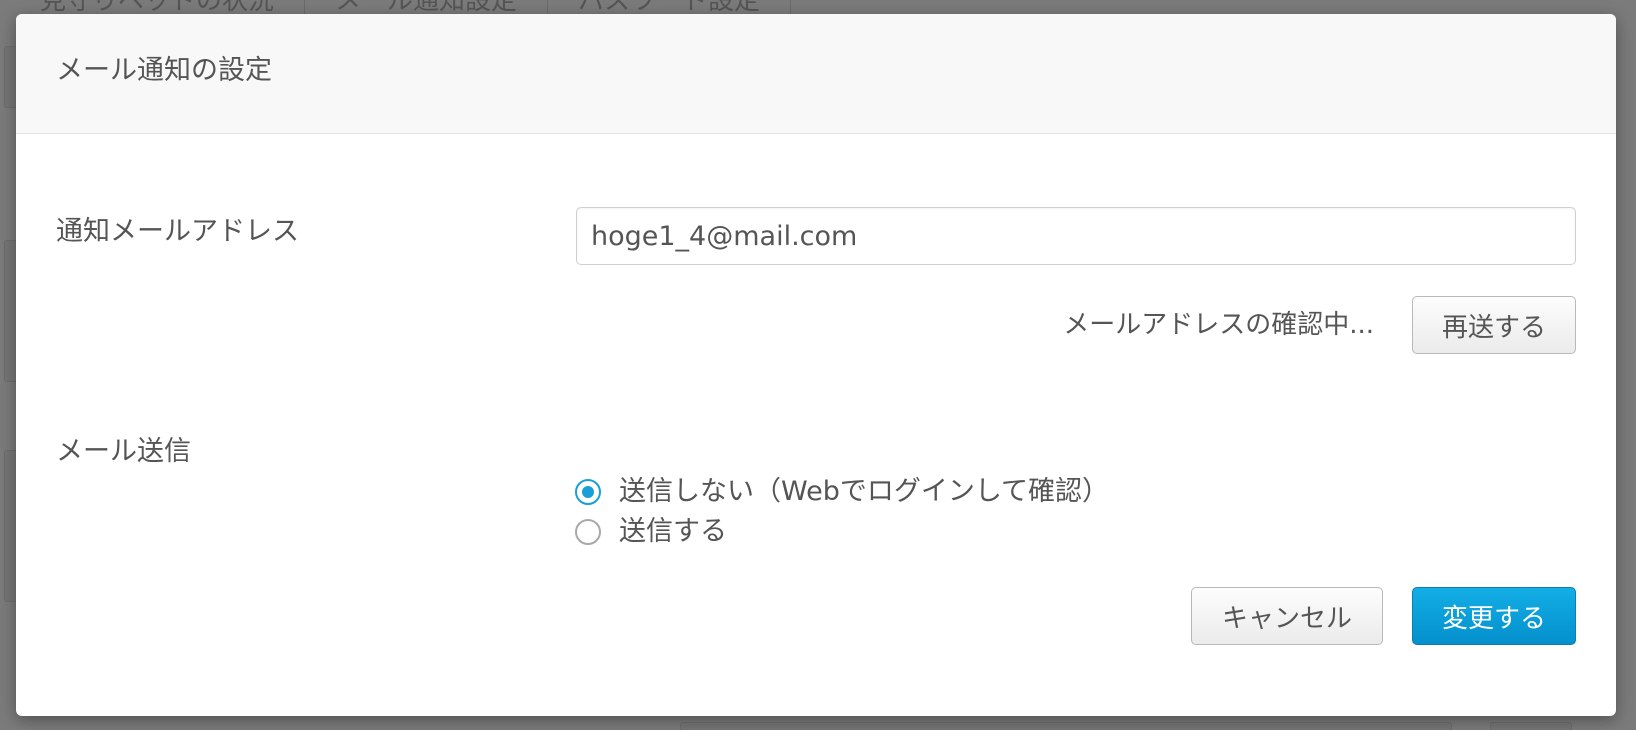 This screenshot has height=730, width=1636. I want to click on email-label: 通知メールアドレス, so click(177, 231).